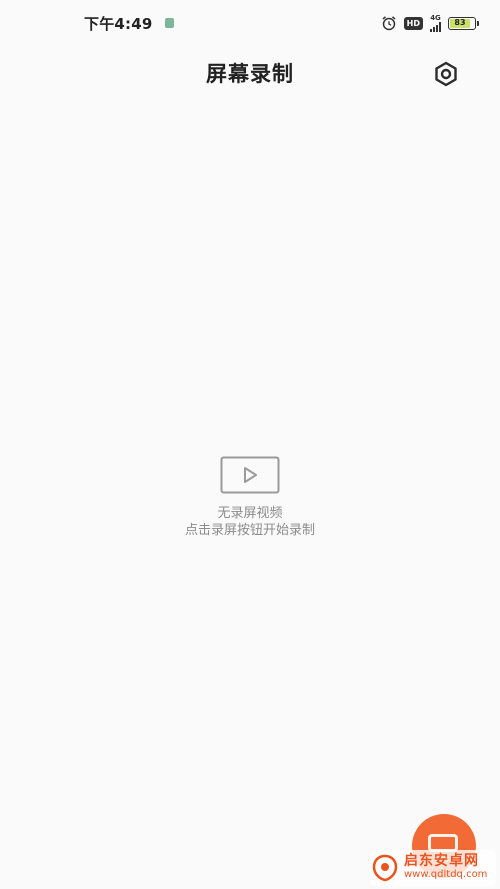 The width and height of the screenshot is (500, 889). What do you see at coordinates (169, 23) in the screenshot?
I see `notification-app-icon` at bounding box center [169, 23].